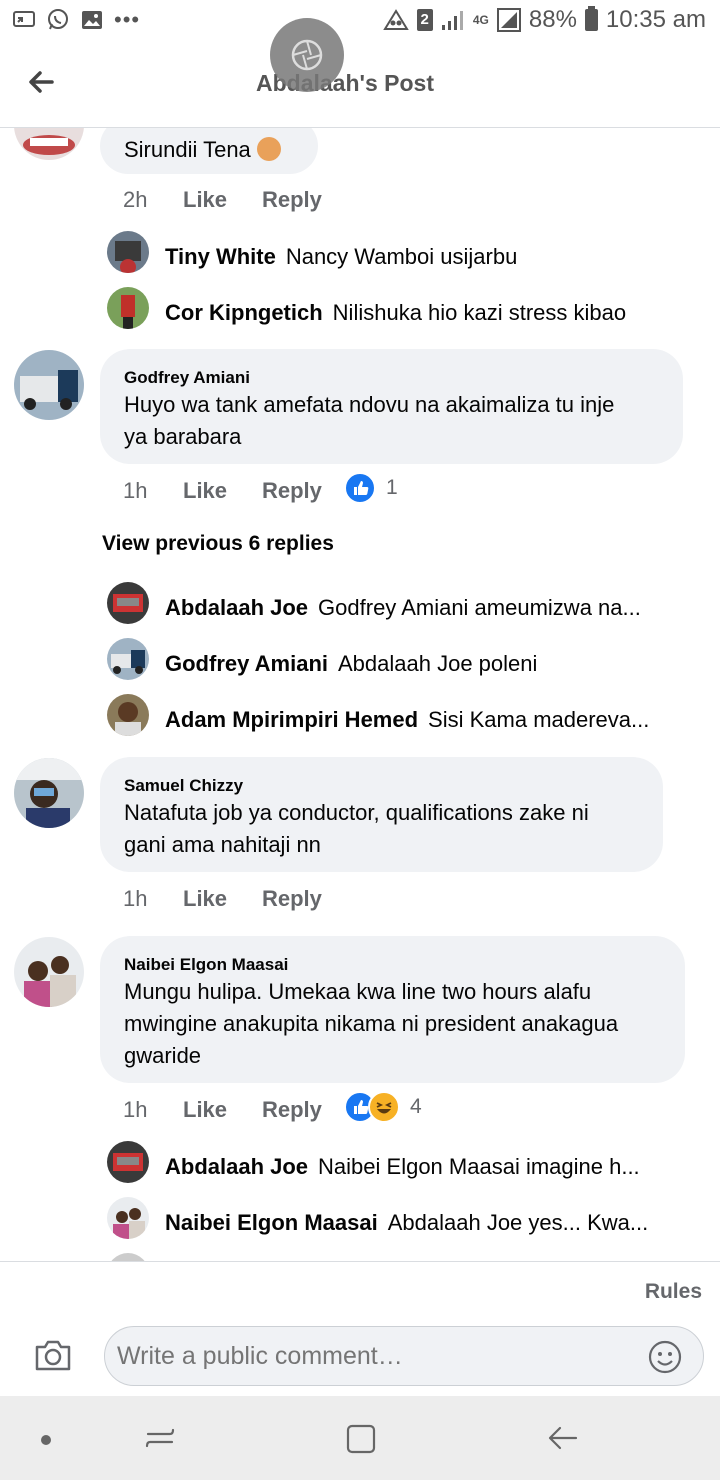  I want to click on comment-actions: 2h Like Reply, so click(222, 200).